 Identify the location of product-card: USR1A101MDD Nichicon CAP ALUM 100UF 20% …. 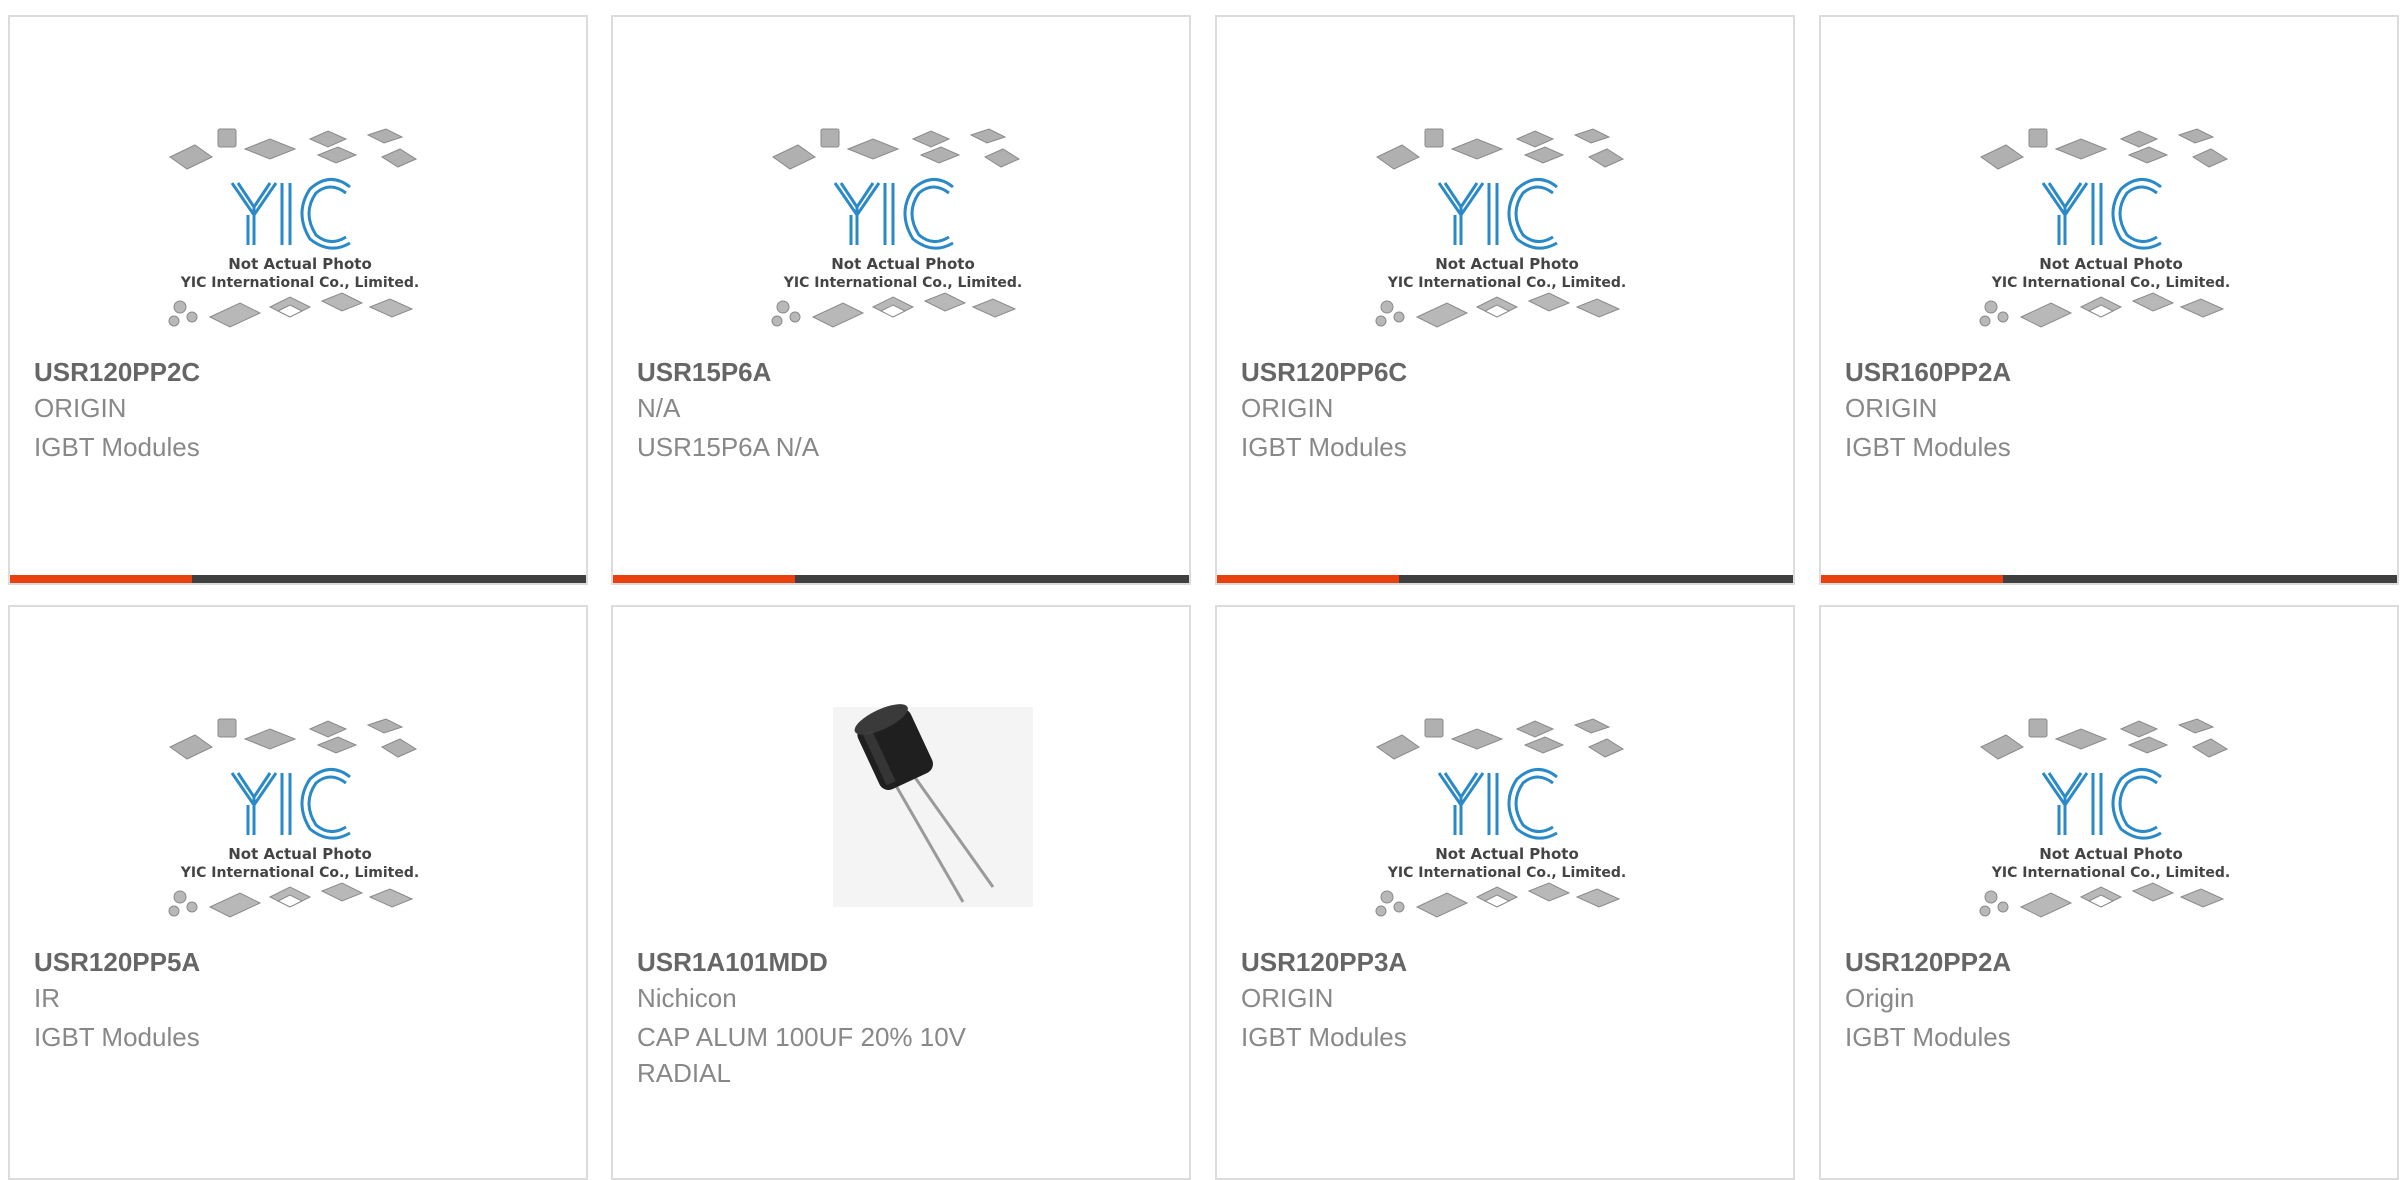
(901, 892).